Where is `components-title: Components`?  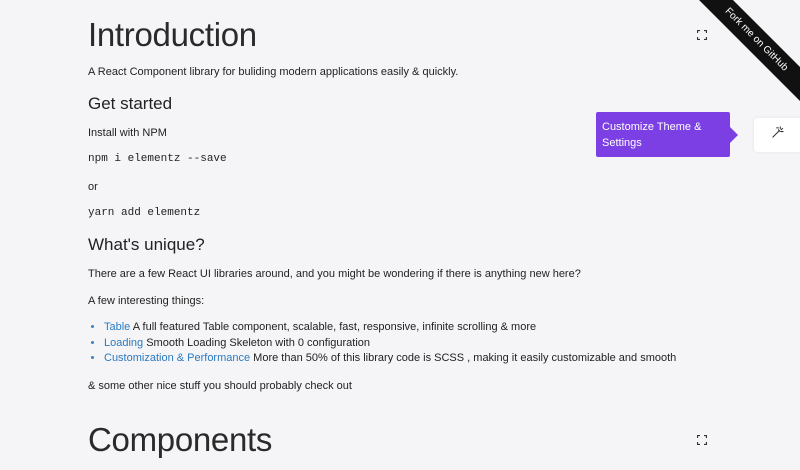 components-title: Components is located at coordinates (180, 439).